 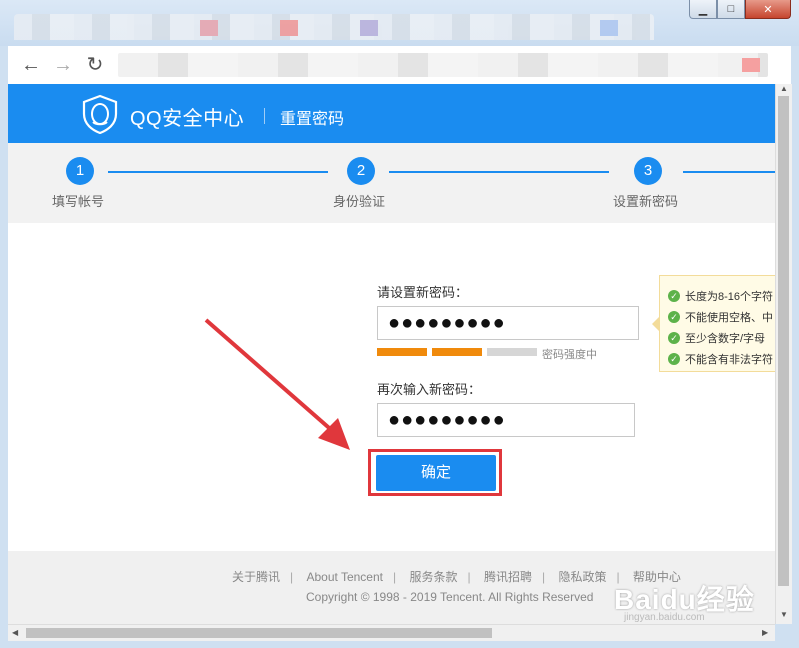 What do you see at coordinates (731, 9) in the screenshot?
I see `maximize-button: □` at bounding box center [731, 9].